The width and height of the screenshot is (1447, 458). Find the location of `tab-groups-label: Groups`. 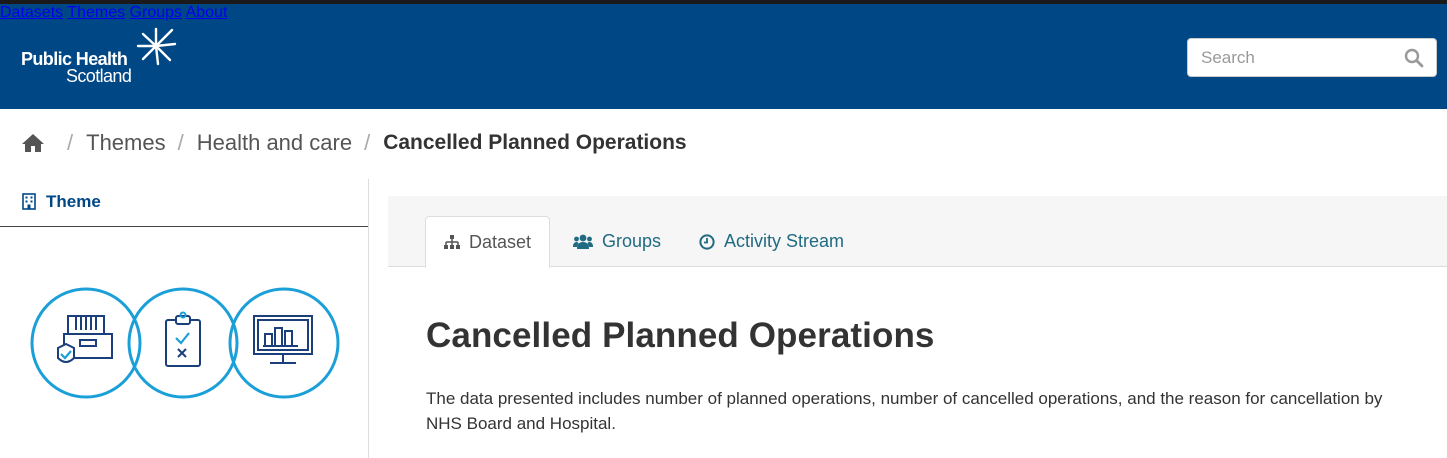

tab-groups-label: Groups is located at coordinates (632, 241).